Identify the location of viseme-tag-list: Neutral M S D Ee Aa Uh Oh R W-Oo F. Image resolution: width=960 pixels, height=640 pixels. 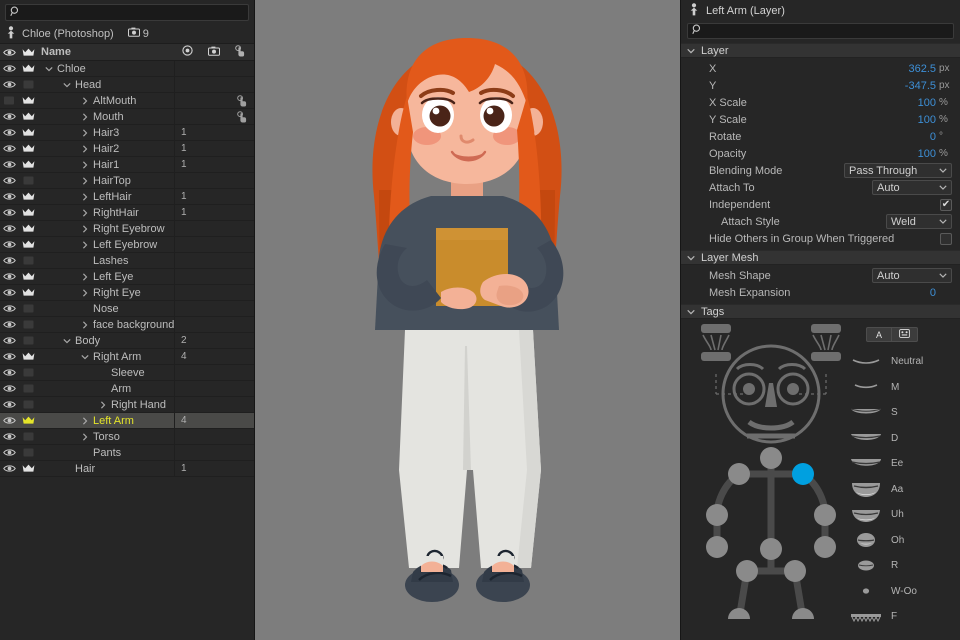
(904, 489).